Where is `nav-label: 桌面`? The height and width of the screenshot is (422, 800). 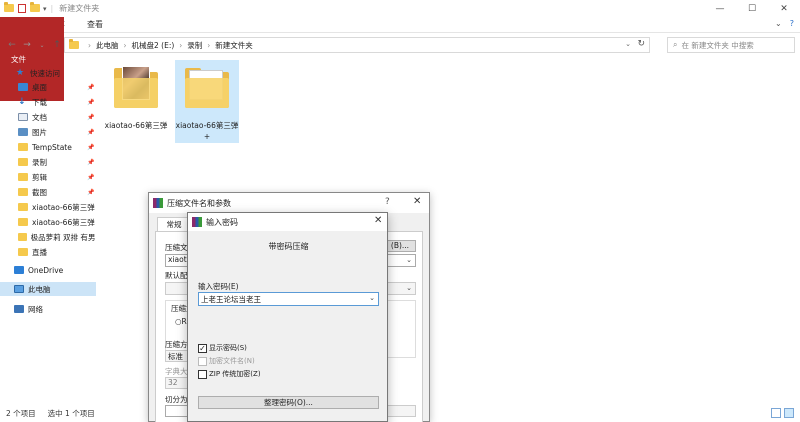 nav-label: 桌面 is located at coordinates (39, 87).